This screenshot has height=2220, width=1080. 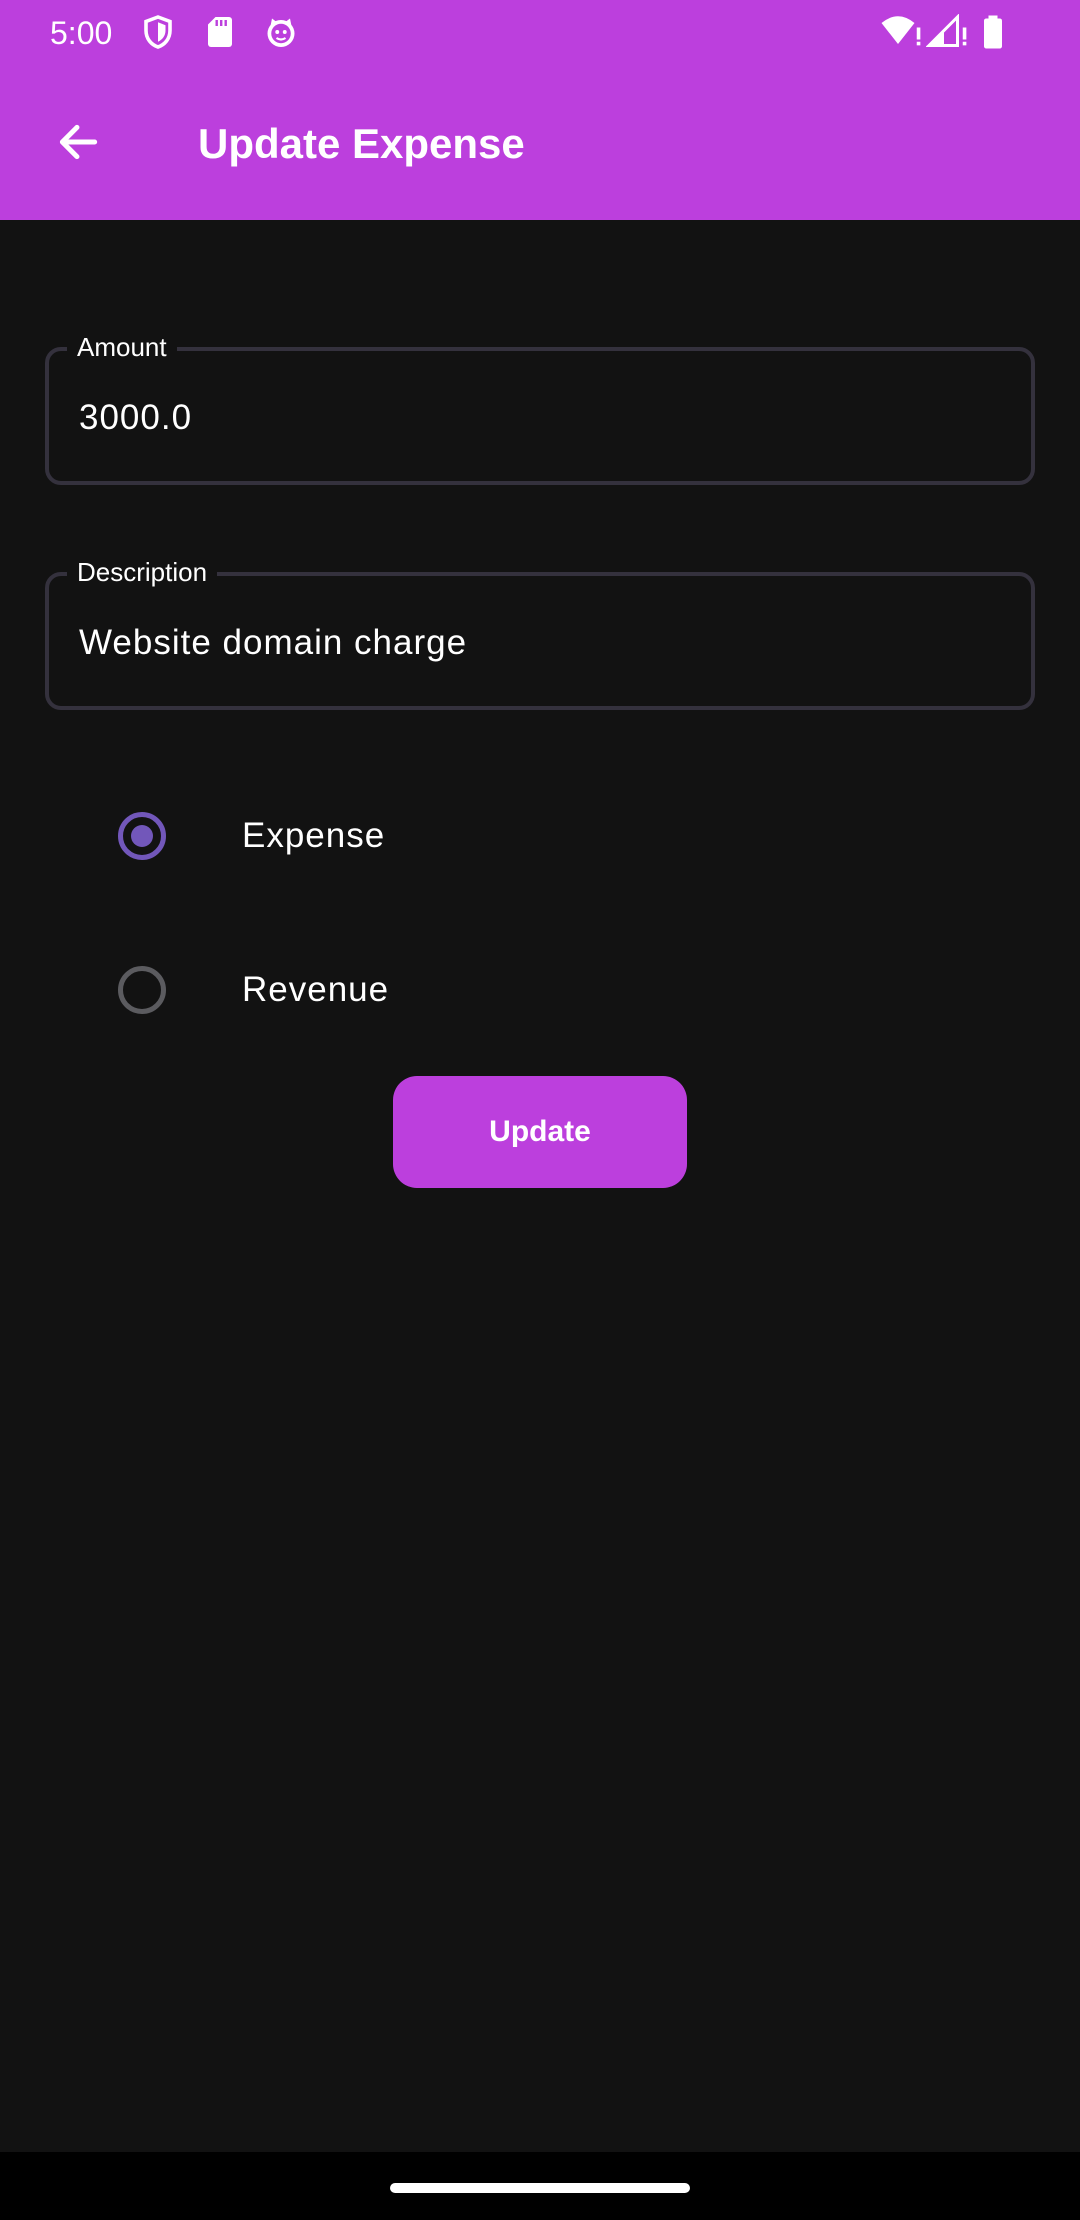 What do you see at coordinates (540, 836) in the screenshot?
I see `radio-option-expense: Expense` at bounding box center [540, 836].